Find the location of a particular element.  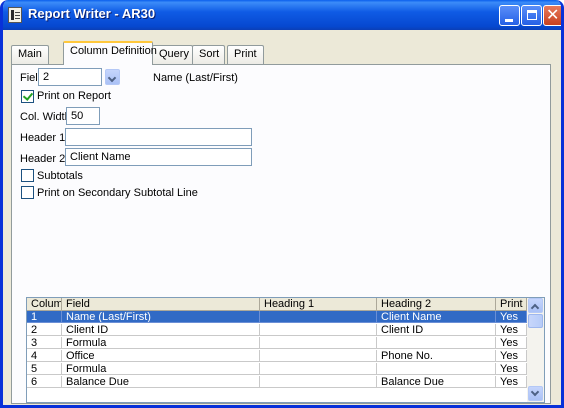

subtotals-checkbox is located at coordinates (27, 175).